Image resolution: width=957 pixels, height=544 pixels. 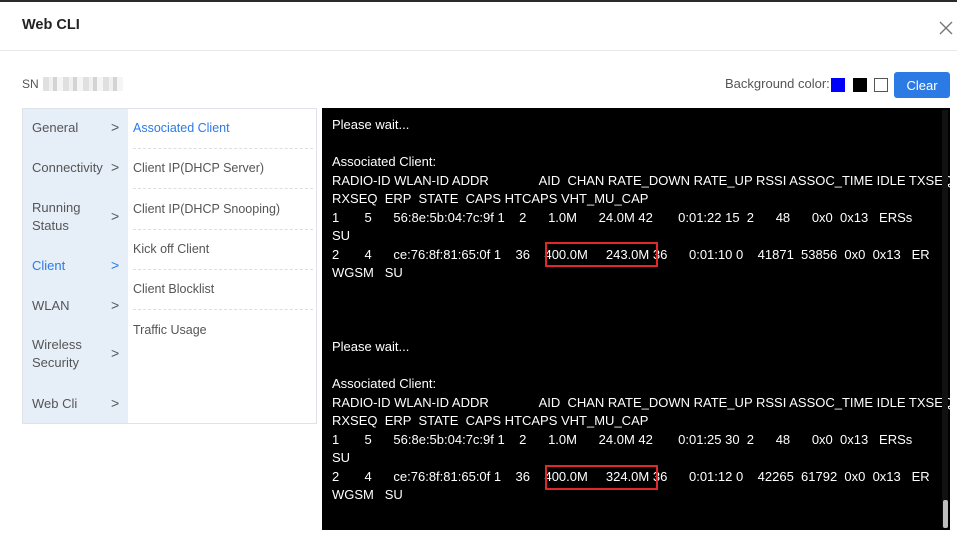 What do you see at coordinates (75, 307) in the screenshot?
I see `category-wlan: WLAN >` at bounding box center [75, 307].